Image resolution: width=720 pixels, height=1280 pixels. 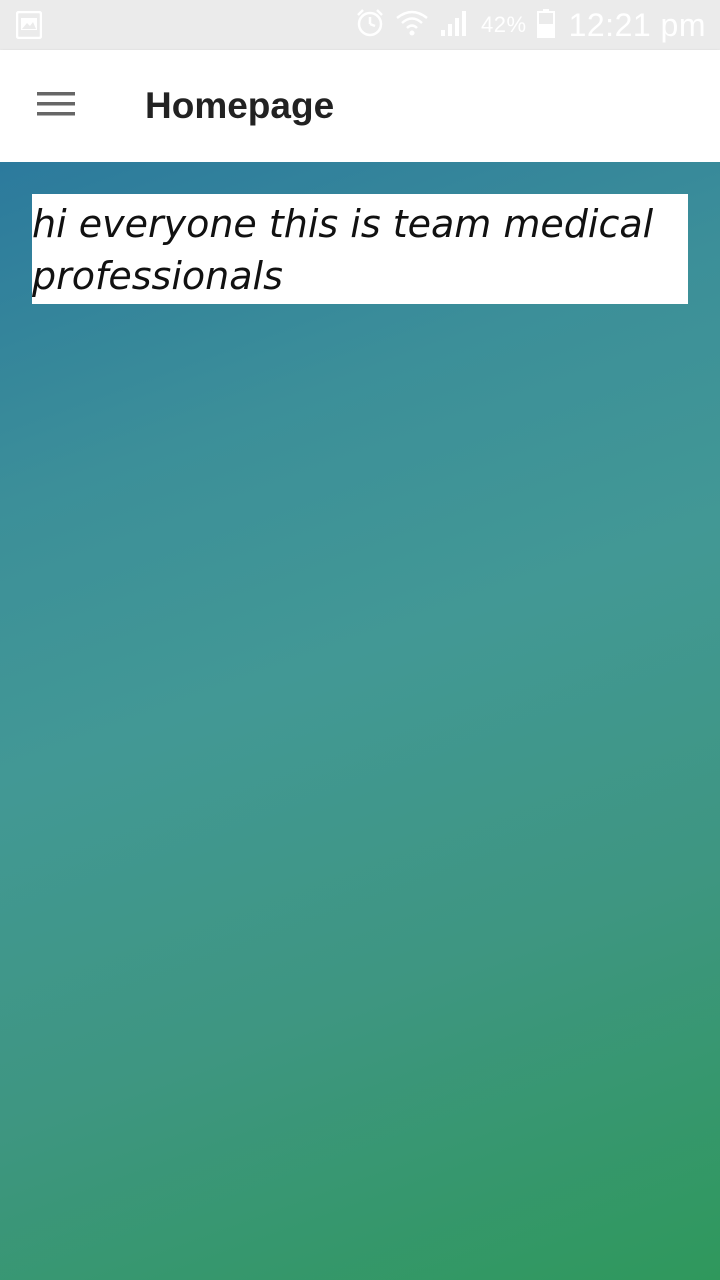 I want to click on menu-button, so click(x=56, y=106).